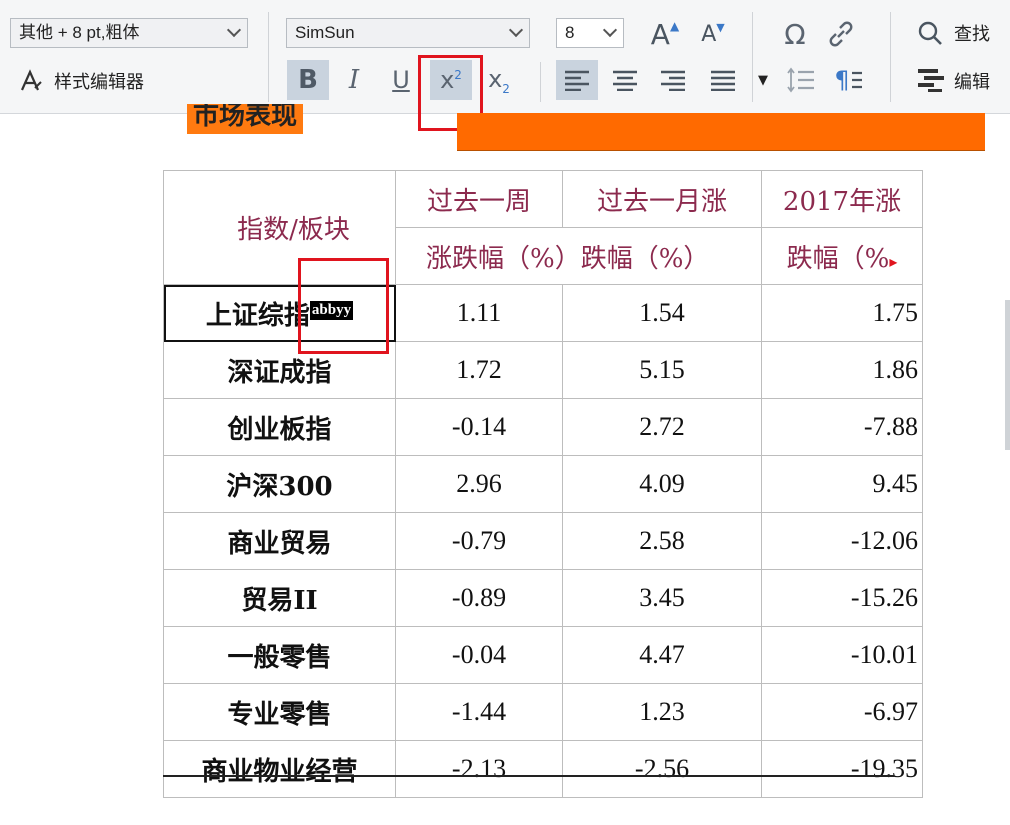 This screenshot has width=1010, height=825. I want to click on justify-icon, so click(723, 80).